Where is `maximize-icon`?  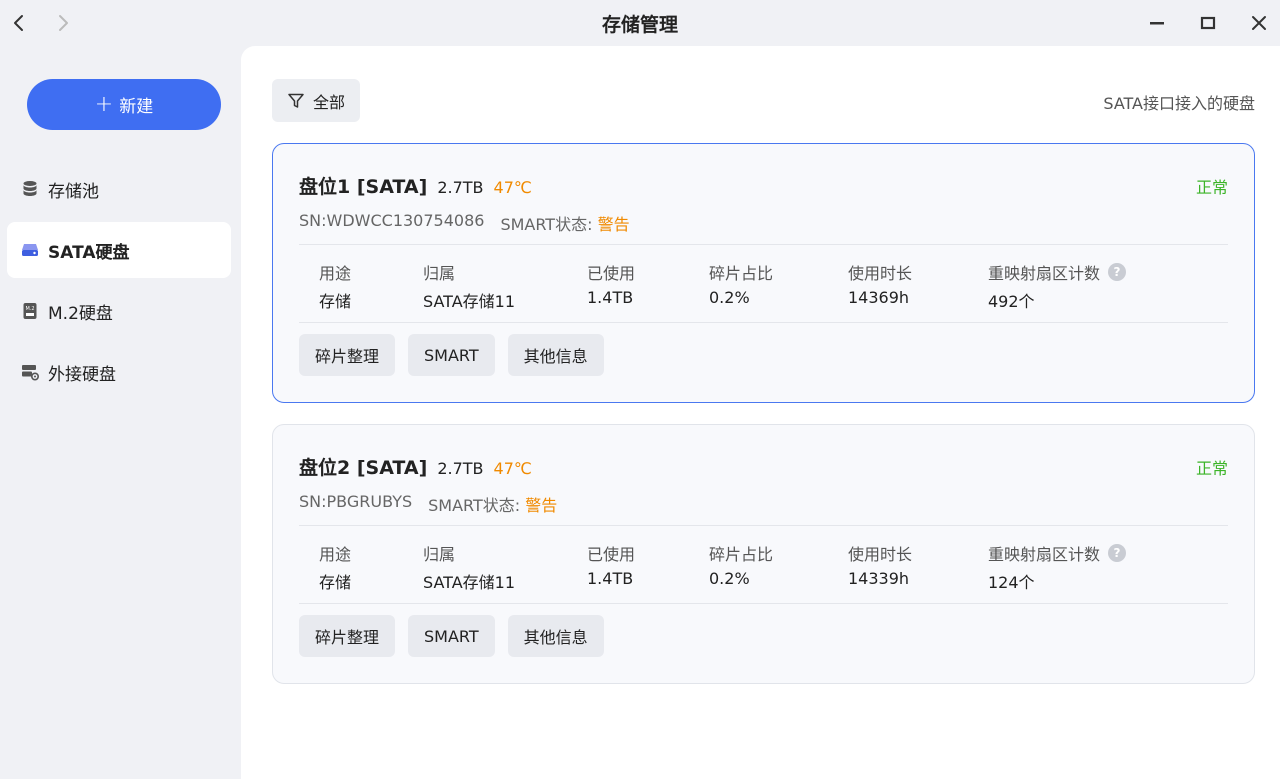 maximize-icon is located at coordinates (1208, 23).